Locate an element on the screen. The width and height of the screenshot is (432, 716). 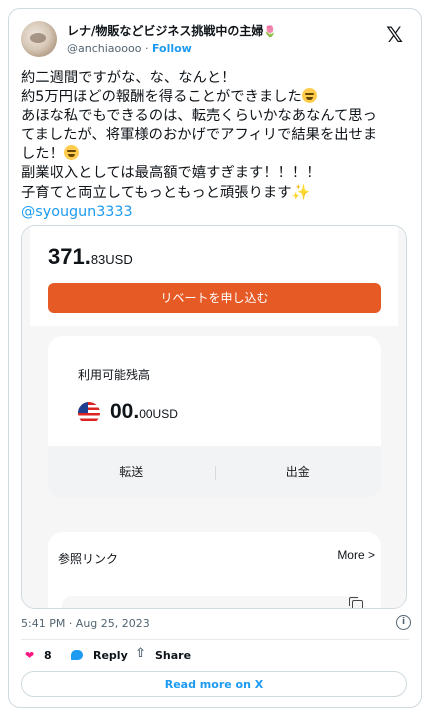
tweet-timestamp: 5:41 PM · Aug 25, 2023 is located at coordinates (85, 623).